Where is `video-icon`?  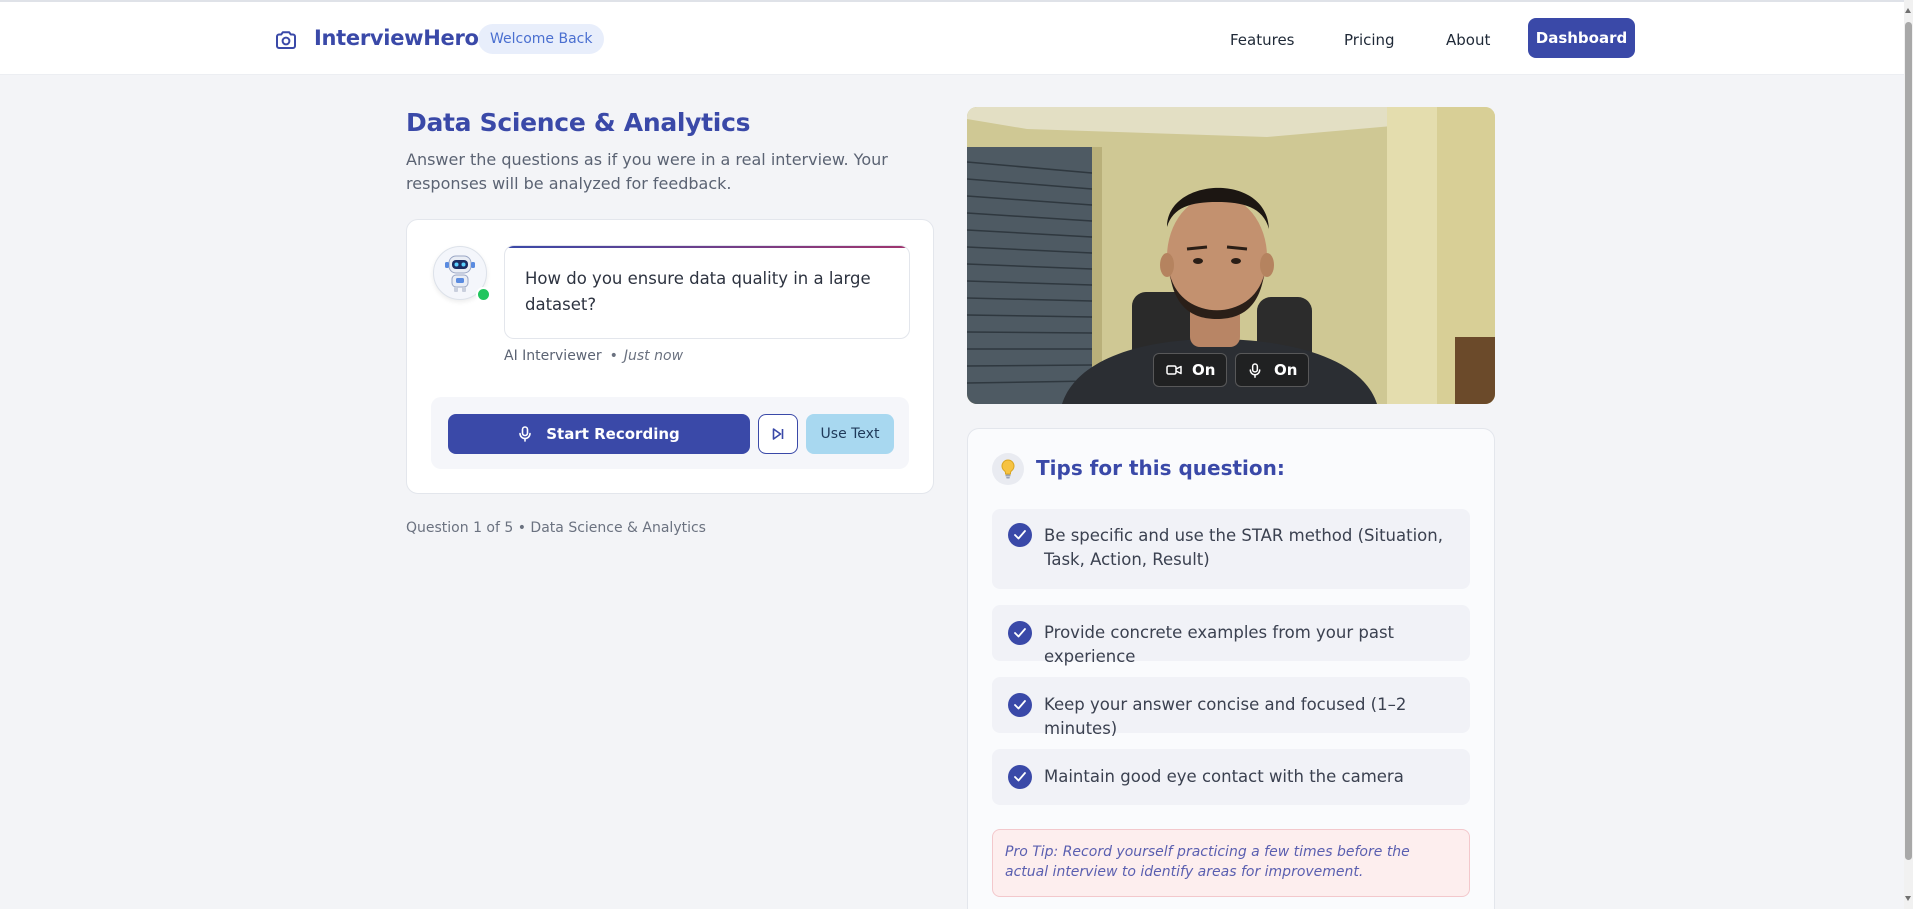 video-icon is located at coordinates (1174, 370).